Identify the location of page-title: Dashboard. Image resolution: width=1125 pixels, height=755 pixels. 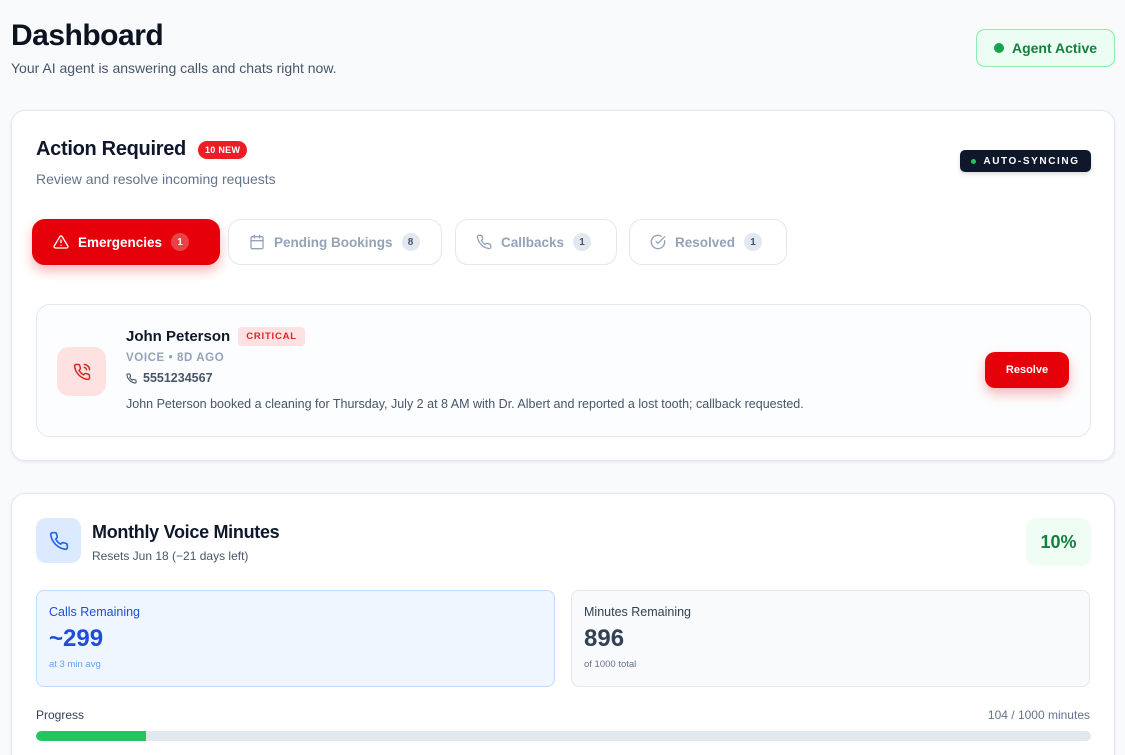
(87, 35).